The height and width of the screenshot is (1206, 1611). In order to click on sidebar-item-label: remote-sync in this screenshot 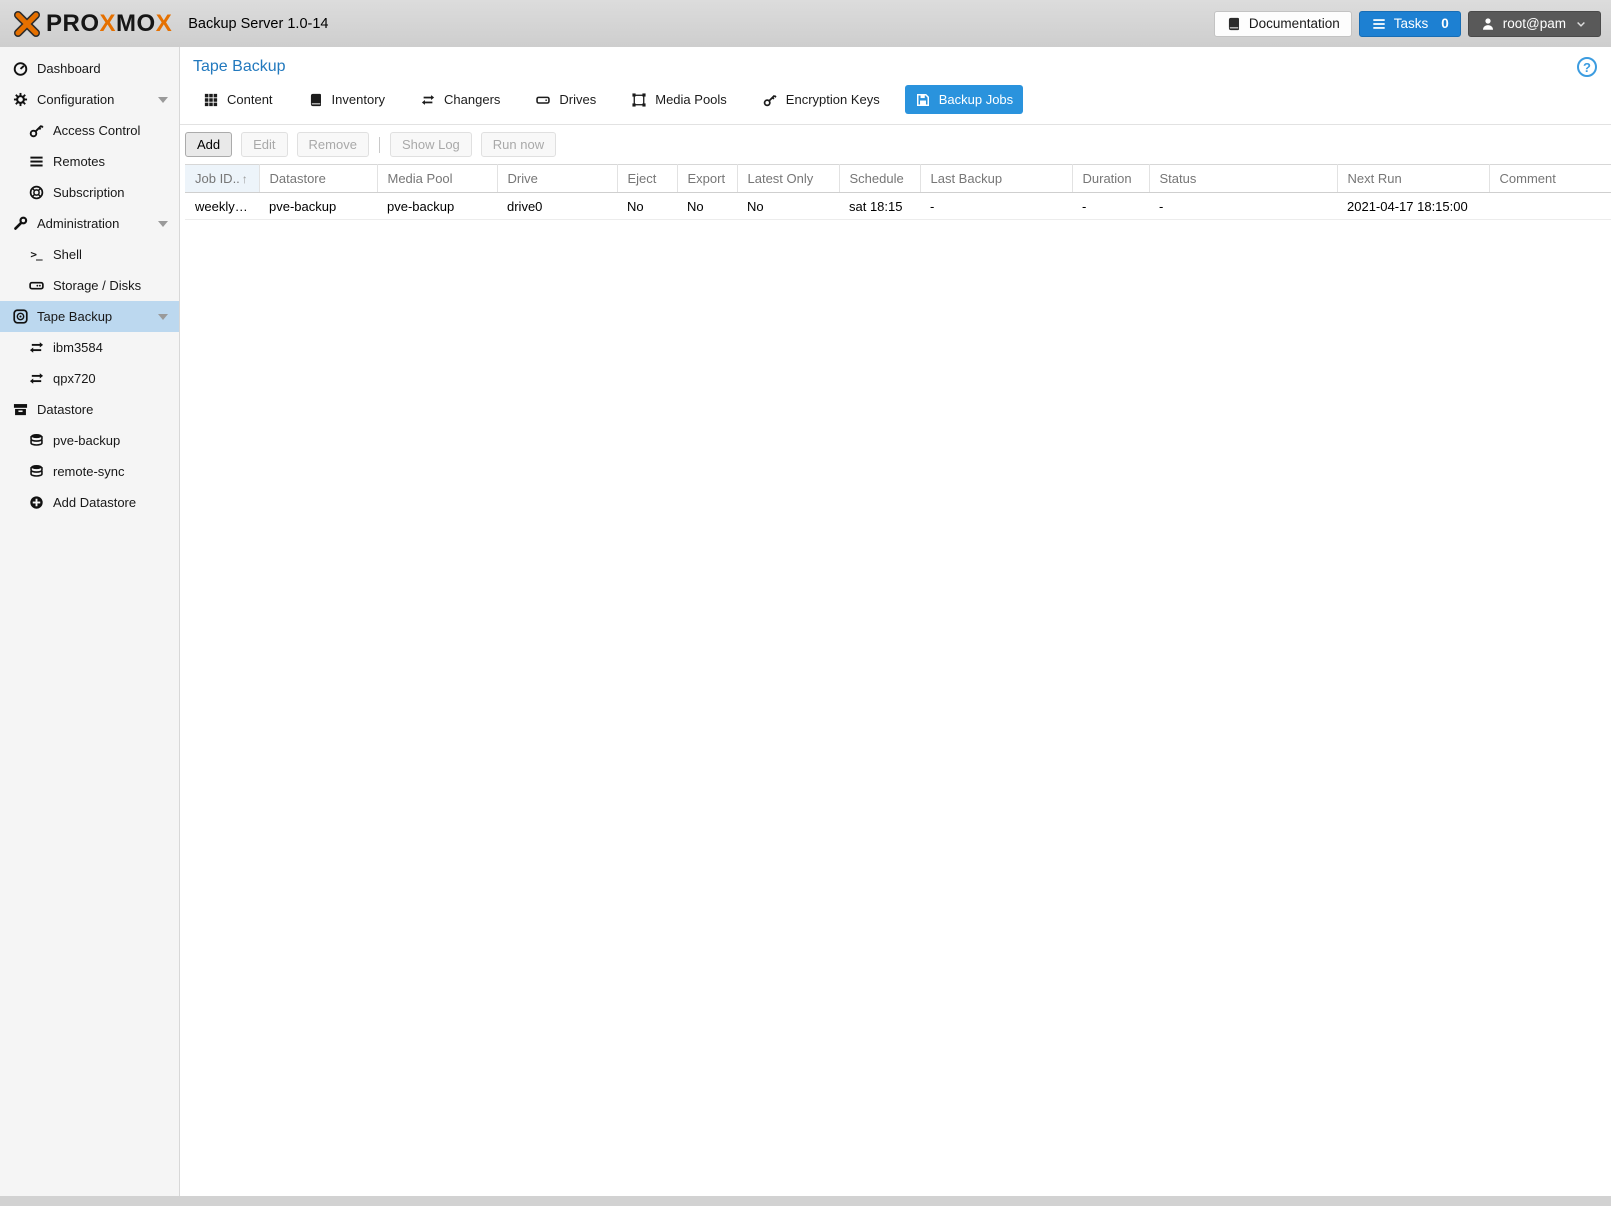, I will do `click(89, 471)`.